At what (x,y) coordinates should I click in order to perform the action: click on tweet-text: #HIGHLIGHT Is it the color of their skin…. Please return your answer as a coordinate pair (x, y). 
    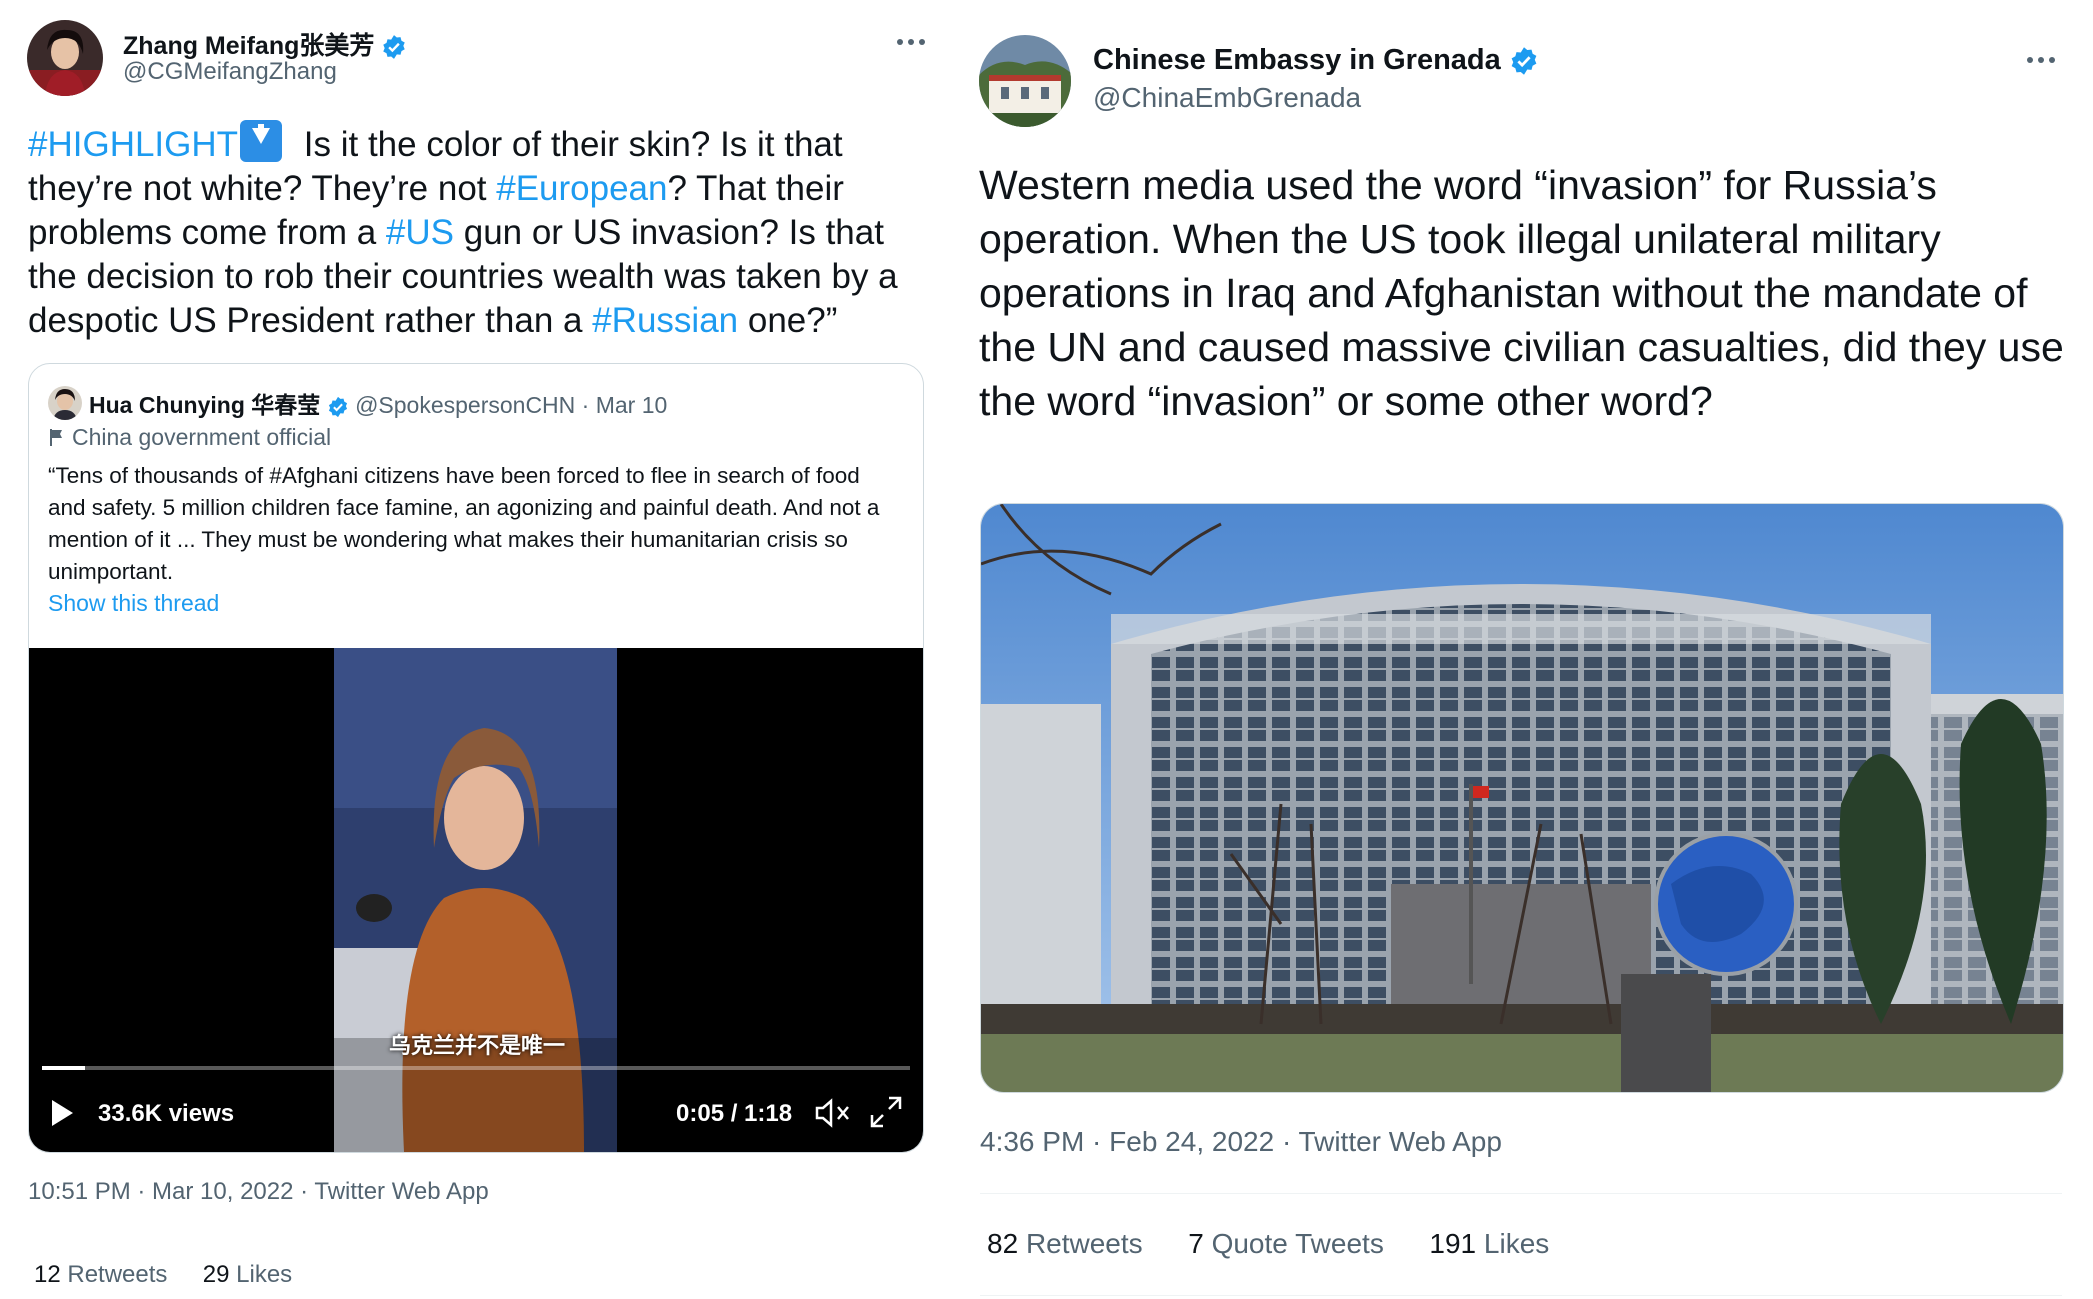
    Looking at the image, I should click on (478, 231).